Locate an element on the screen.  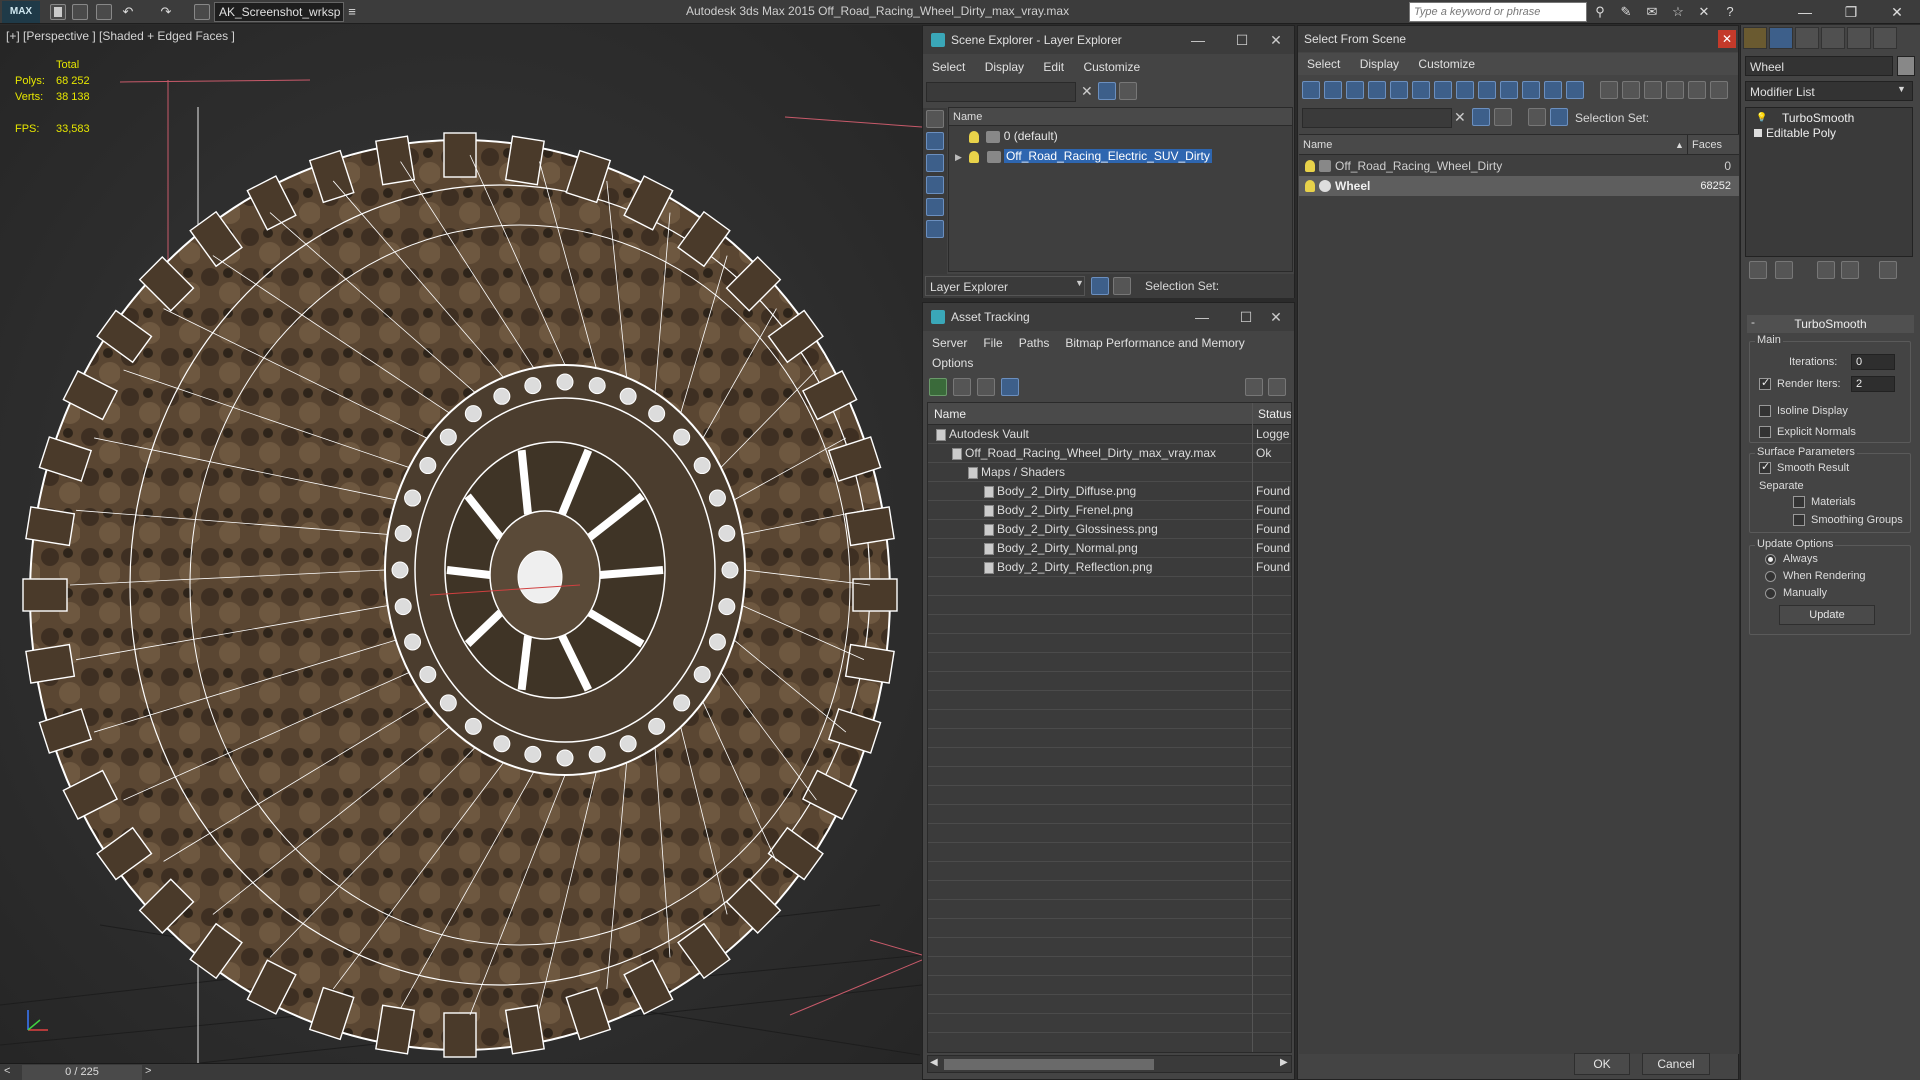
settings-icon is located at coordinates (1277, 387).